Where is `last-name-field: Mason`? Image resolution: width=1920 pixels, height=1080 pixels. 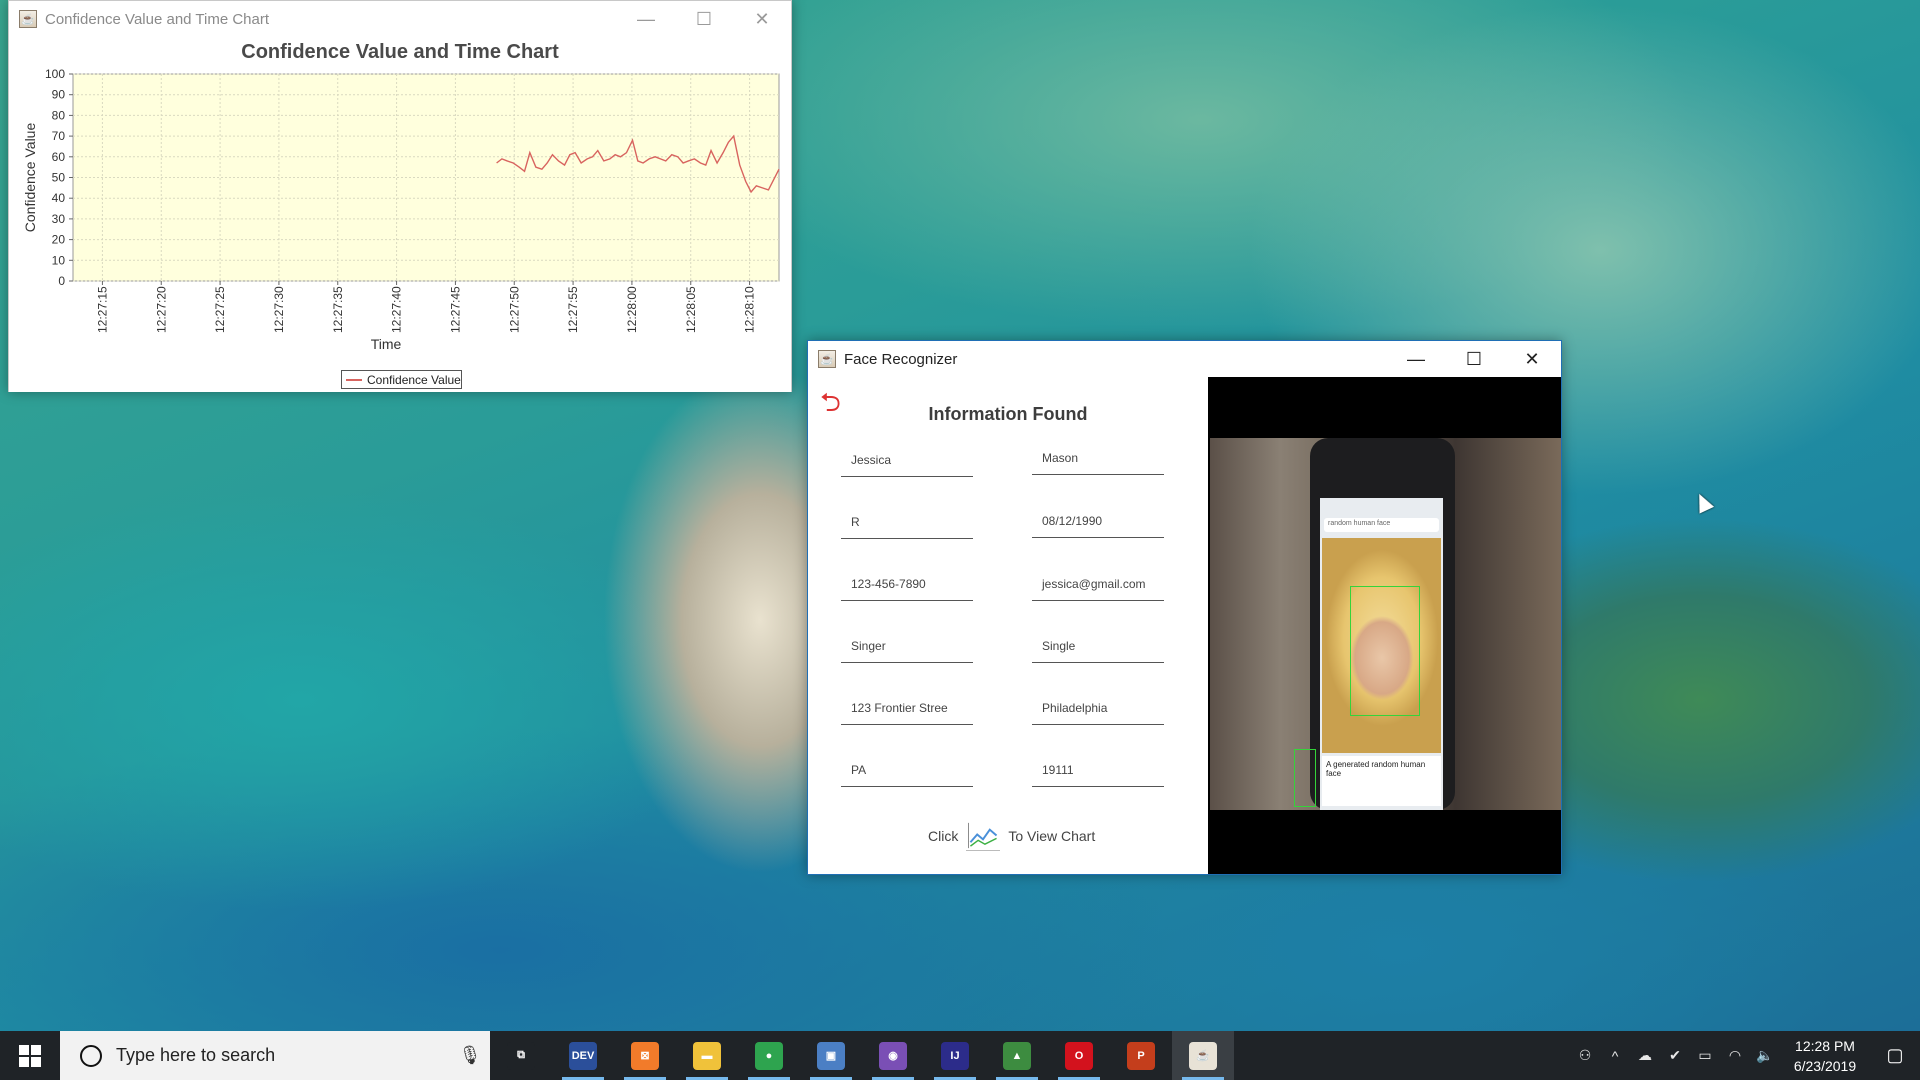
last-name-field: Mason is located at coordinates (1098, 458).